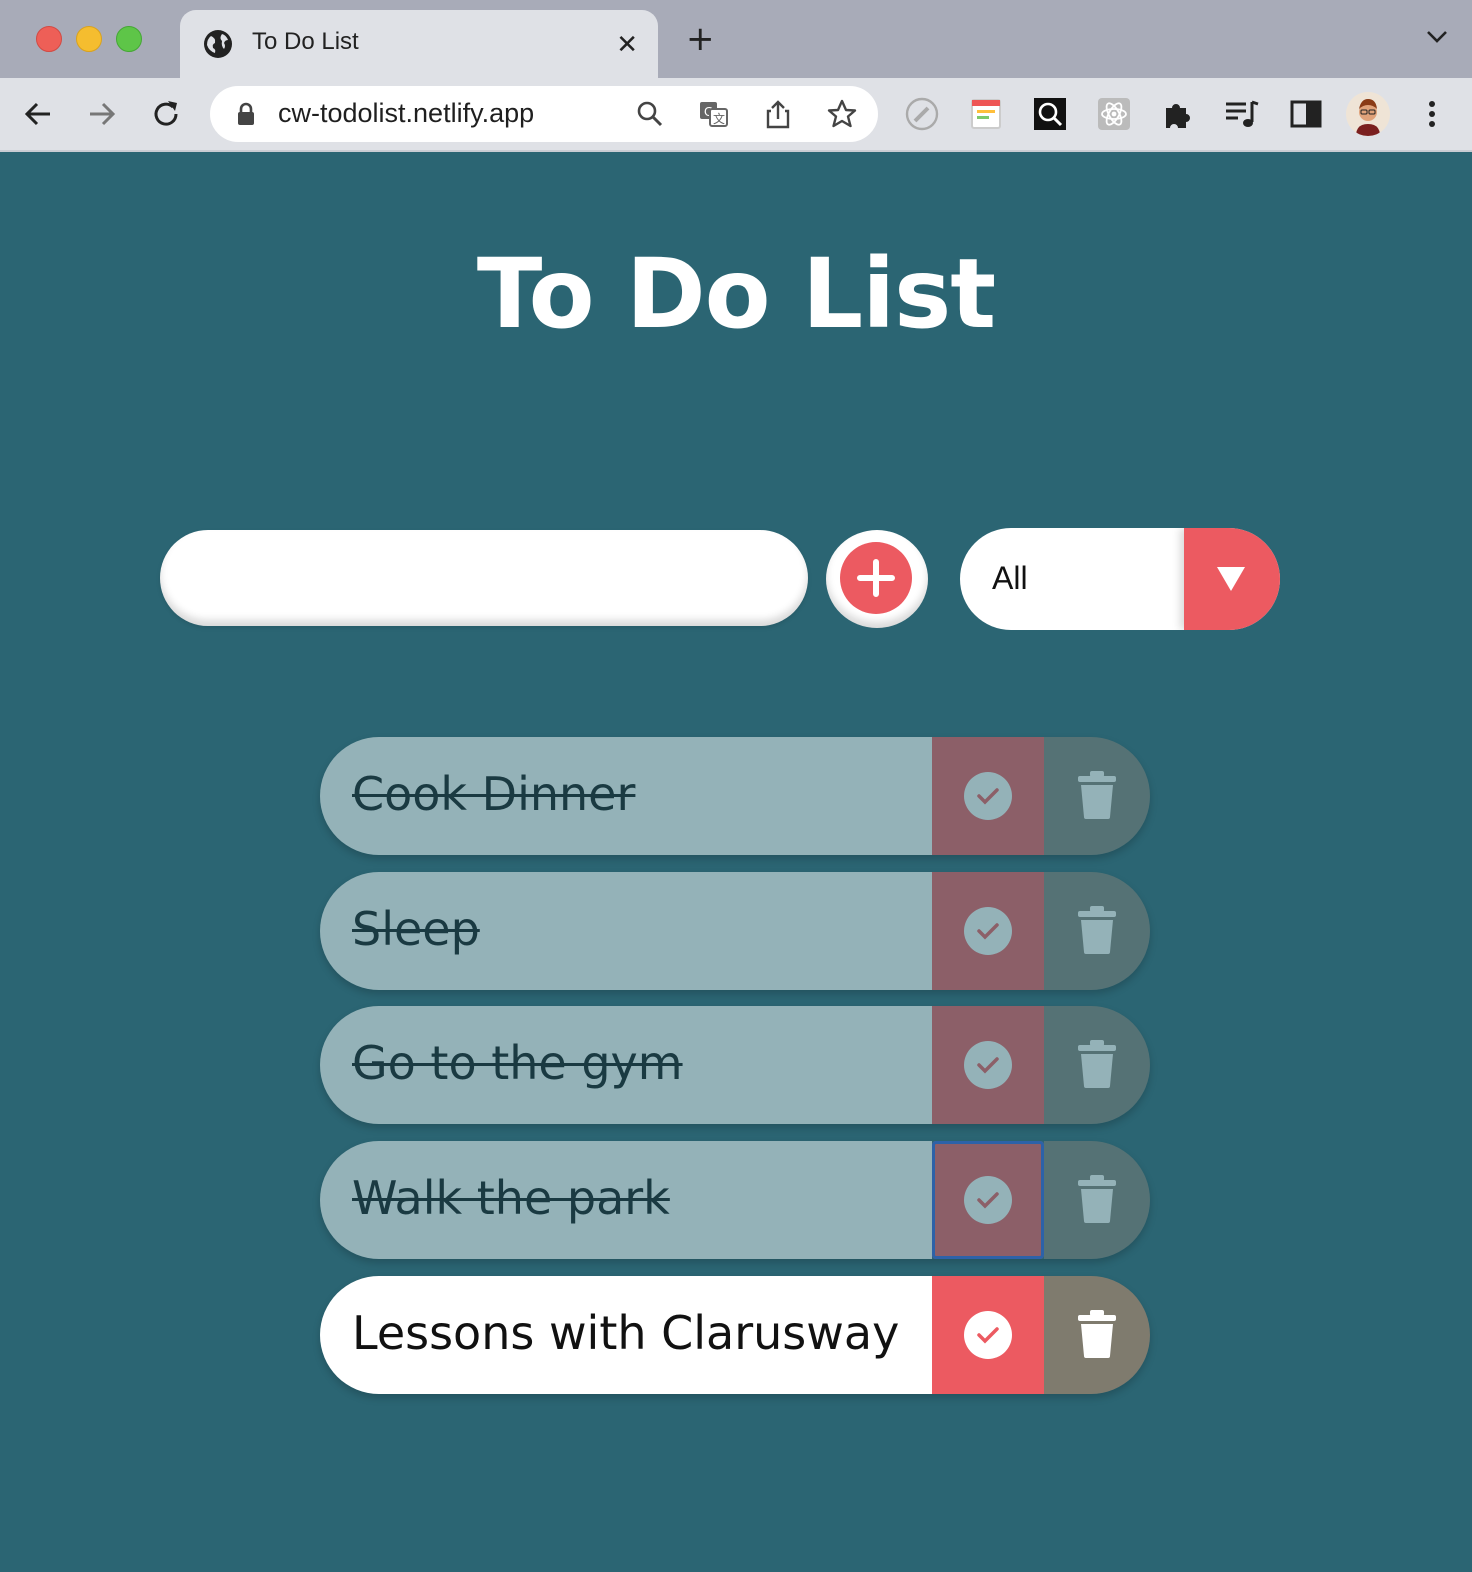 The image size is (1472, 1572). I want to click on url-text: cw-todolist.netlify.app, so click(406, 113).